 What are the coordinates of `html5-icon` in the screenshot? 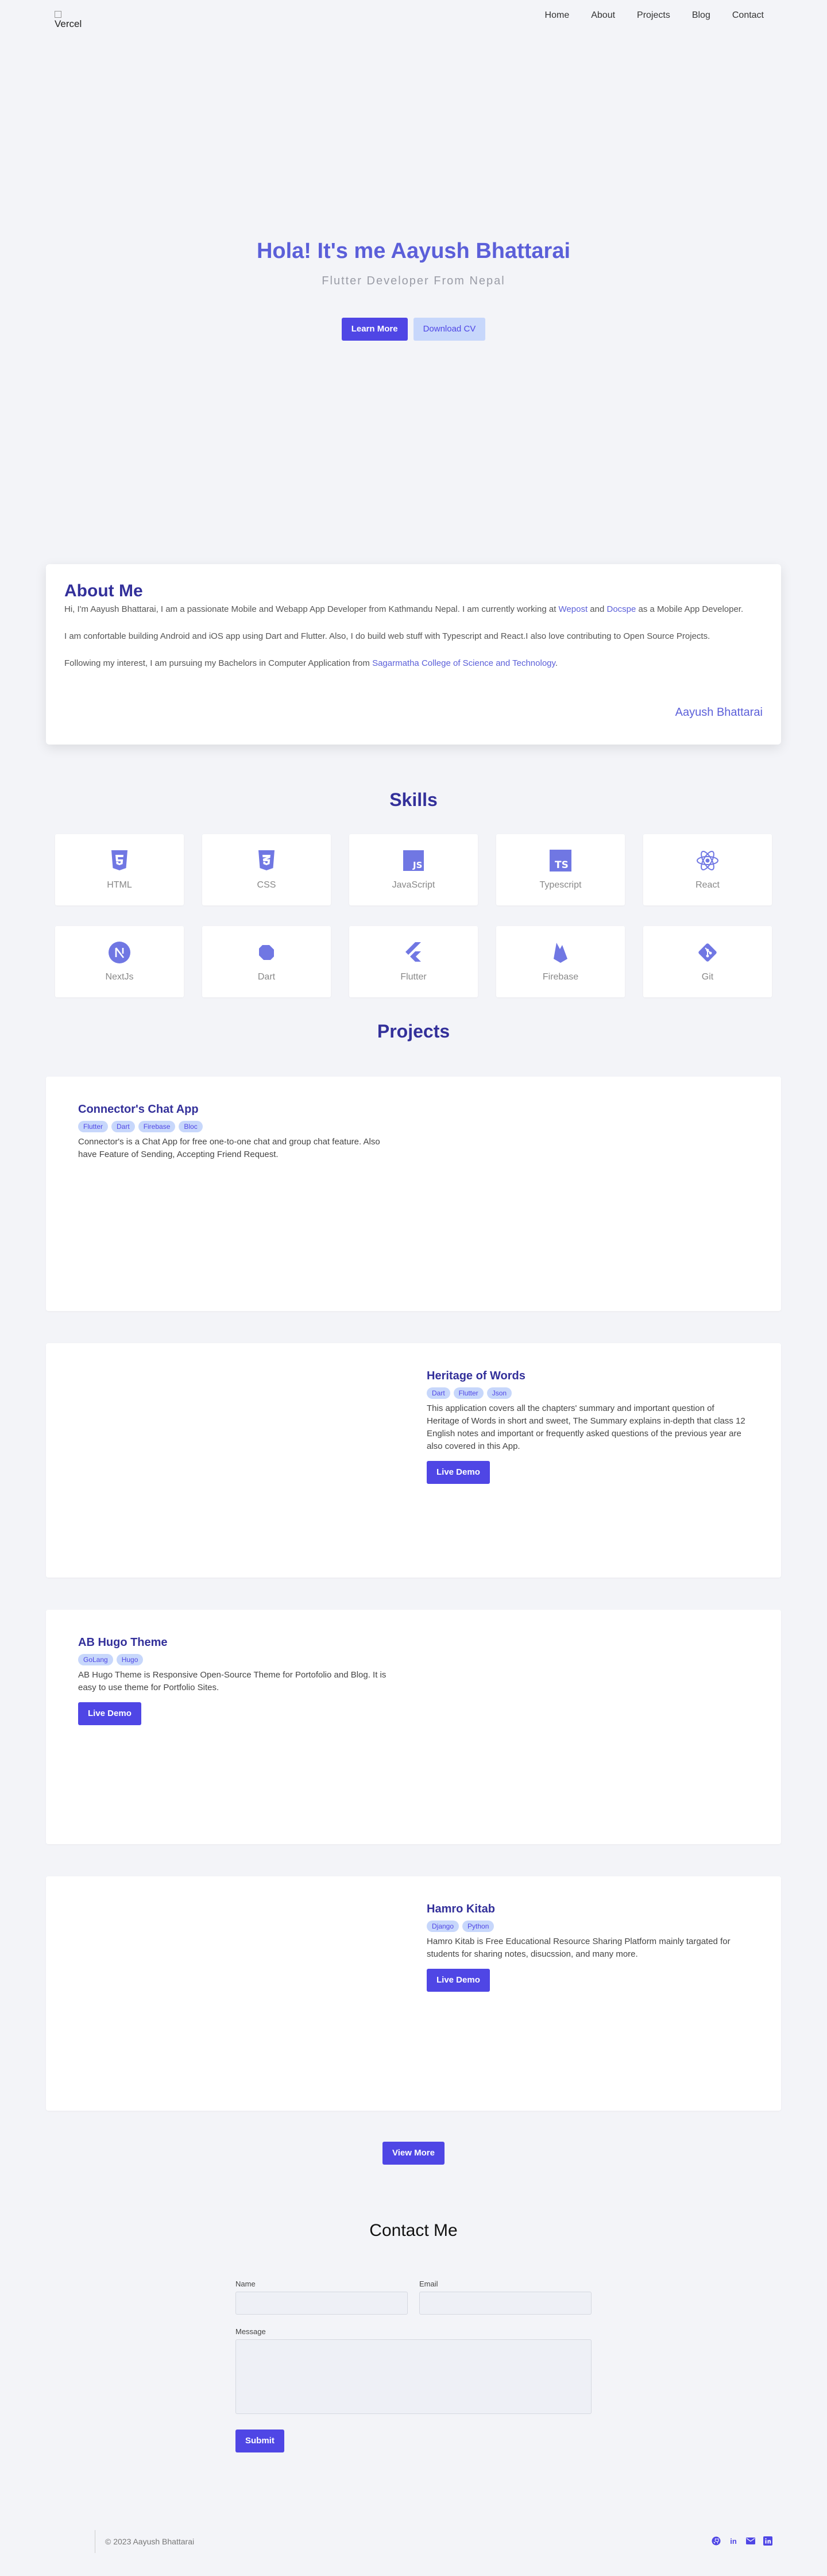 It's located at (119, 860).